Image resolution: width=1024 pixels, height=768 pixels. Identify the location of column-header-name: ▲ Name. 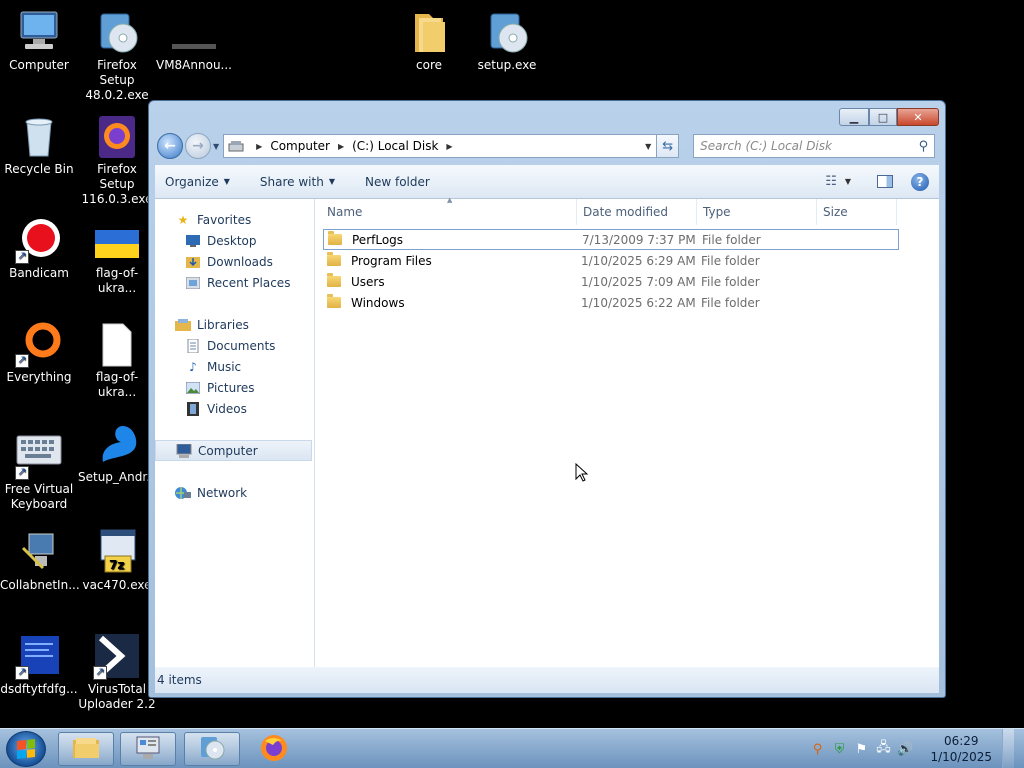
(446, 210).